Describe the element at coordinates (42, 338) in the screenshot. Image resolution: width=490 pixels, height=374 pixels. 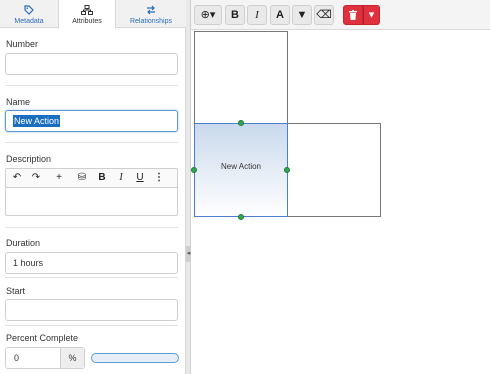
I see `percent-complete-label: Percent Complete` at that location.